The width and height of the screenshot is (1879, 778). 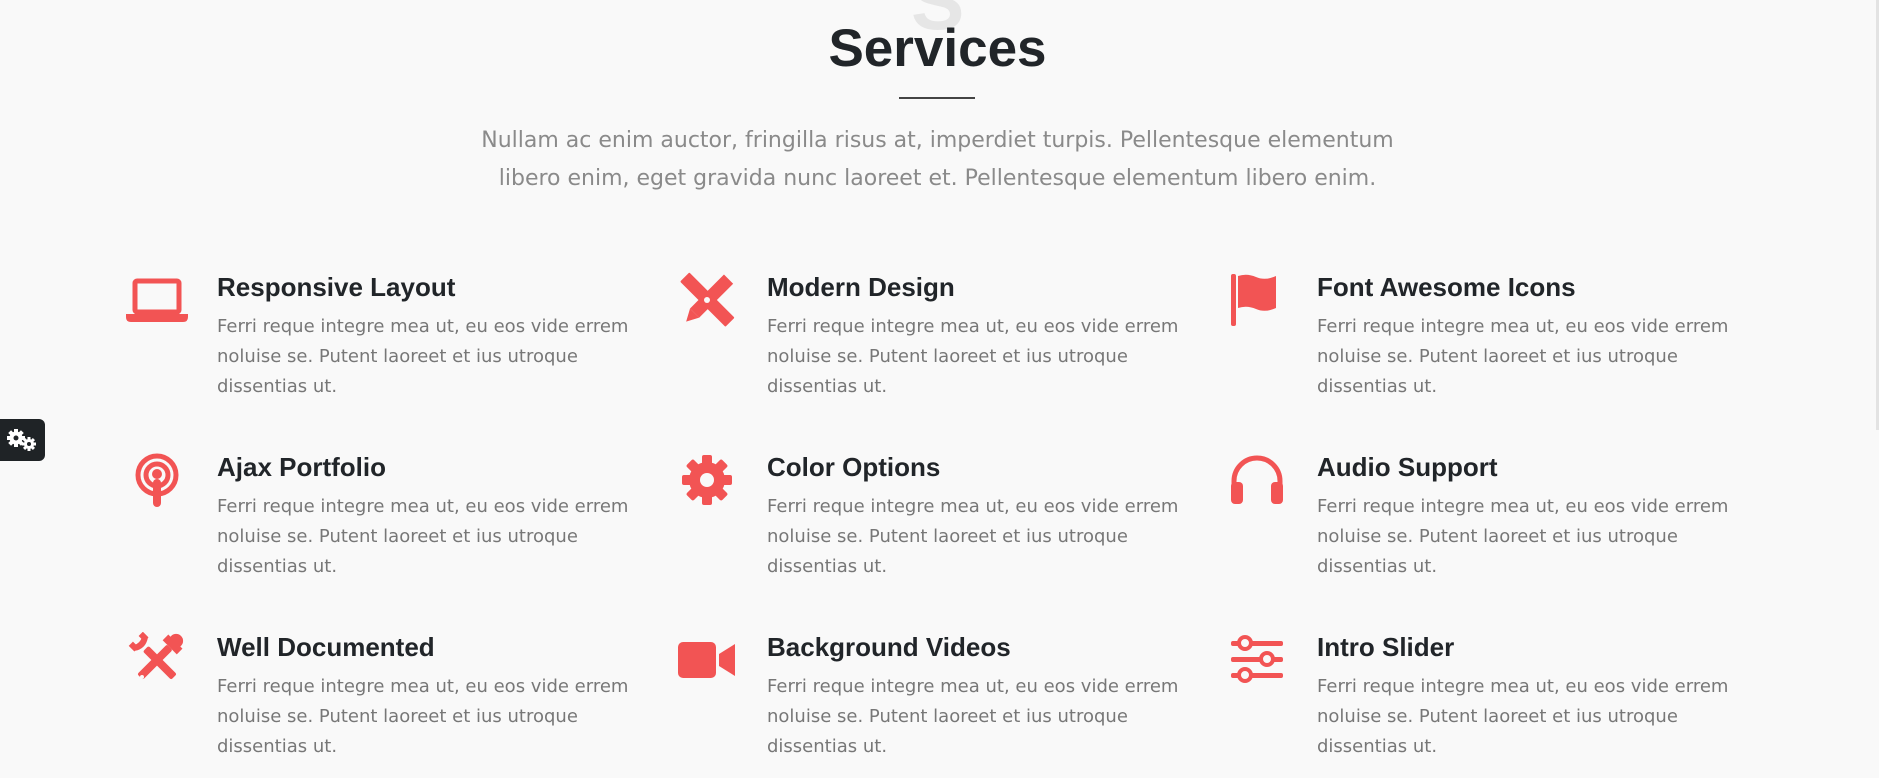 I want to click on video-camera-icon, so click(x=707, y=660).